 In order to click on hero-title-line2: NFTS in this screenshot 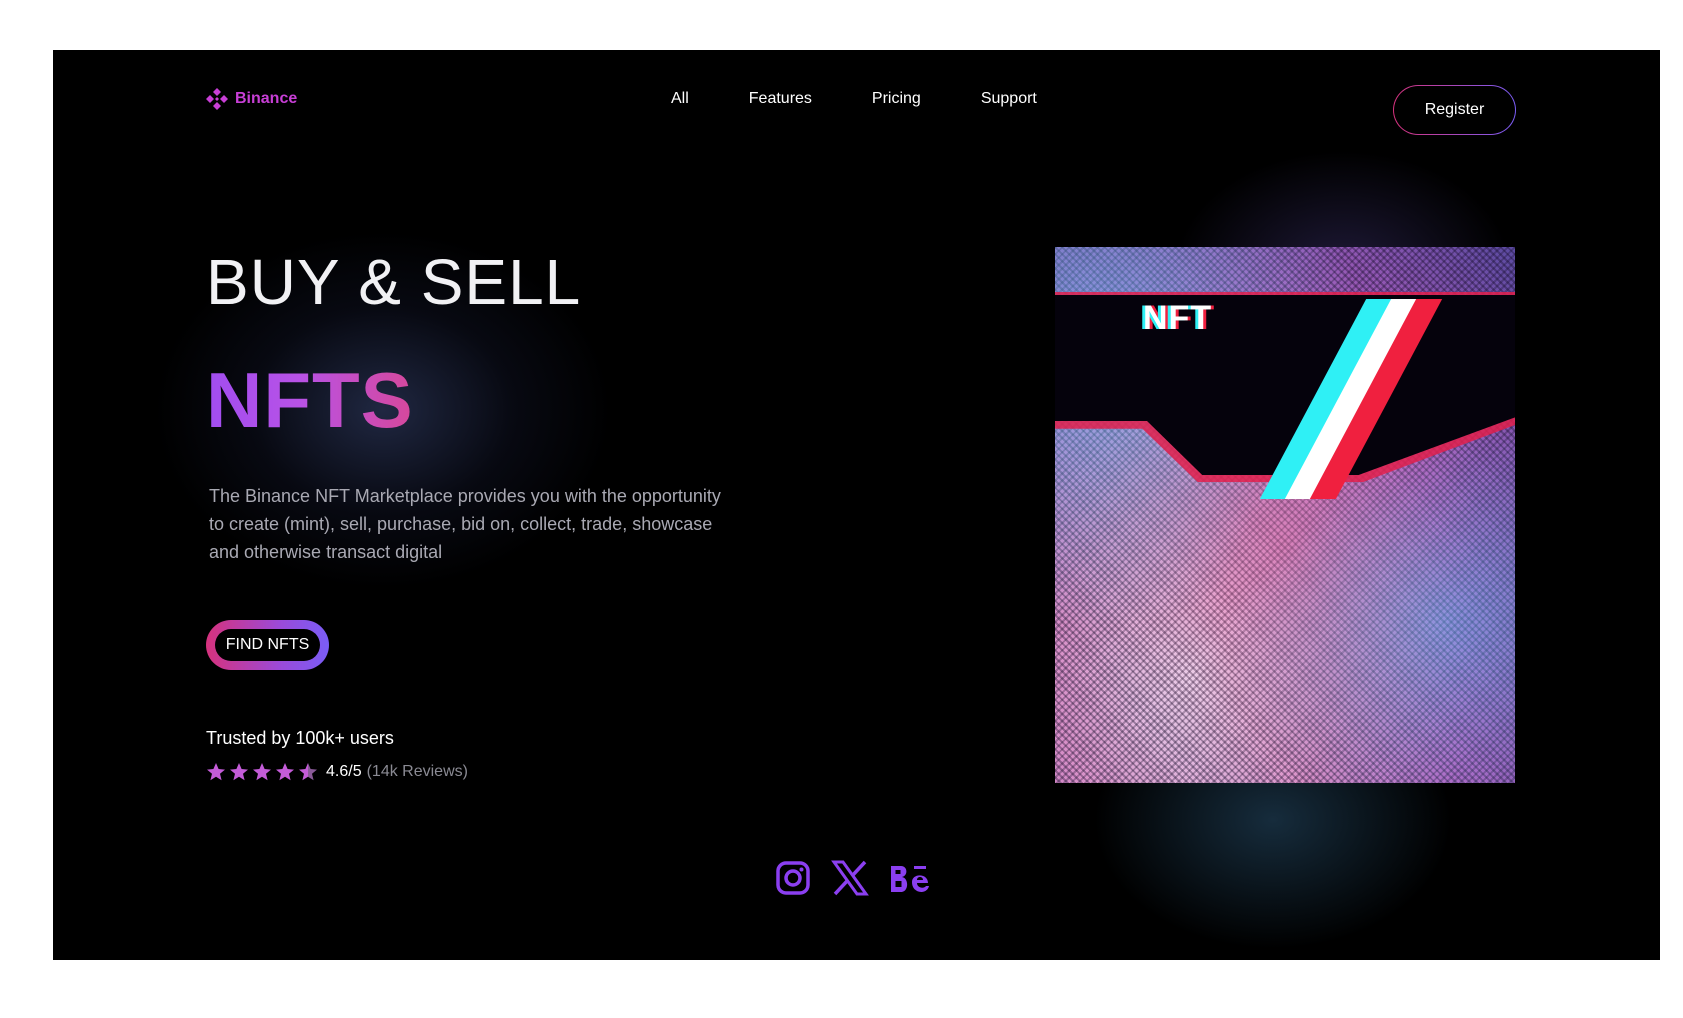, I will do `click(310, 400)`.